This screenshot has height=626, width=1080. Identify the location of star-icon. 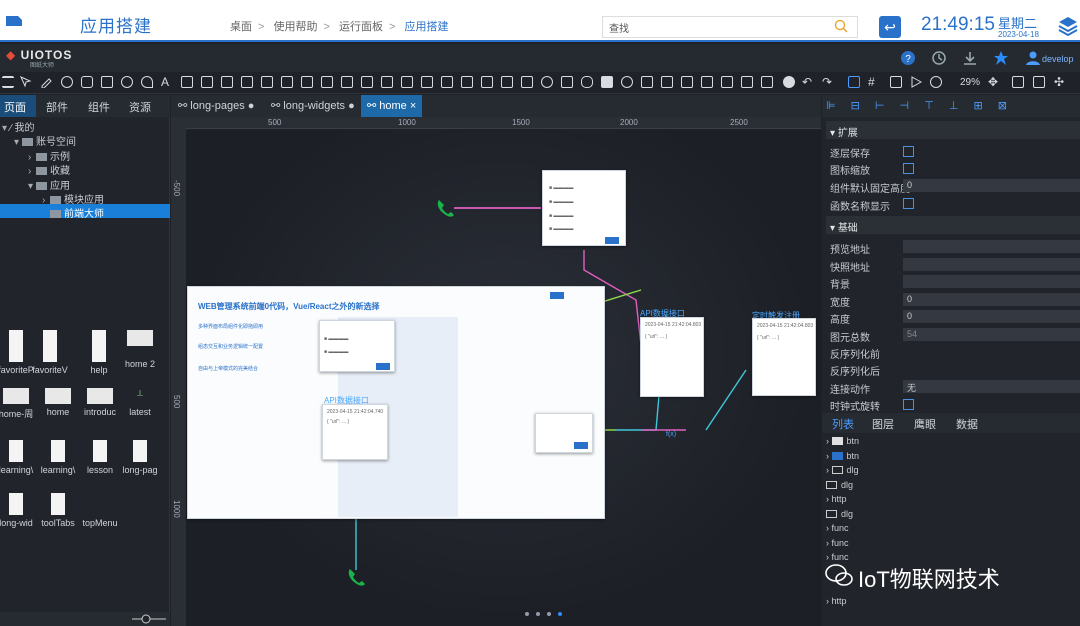
(1001, 58).